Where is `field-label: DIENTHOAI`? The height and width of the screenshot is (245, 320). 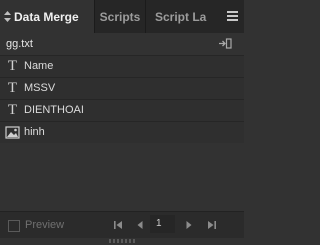 field-label: DIENTHOAI is located at coordinates (54, 110).